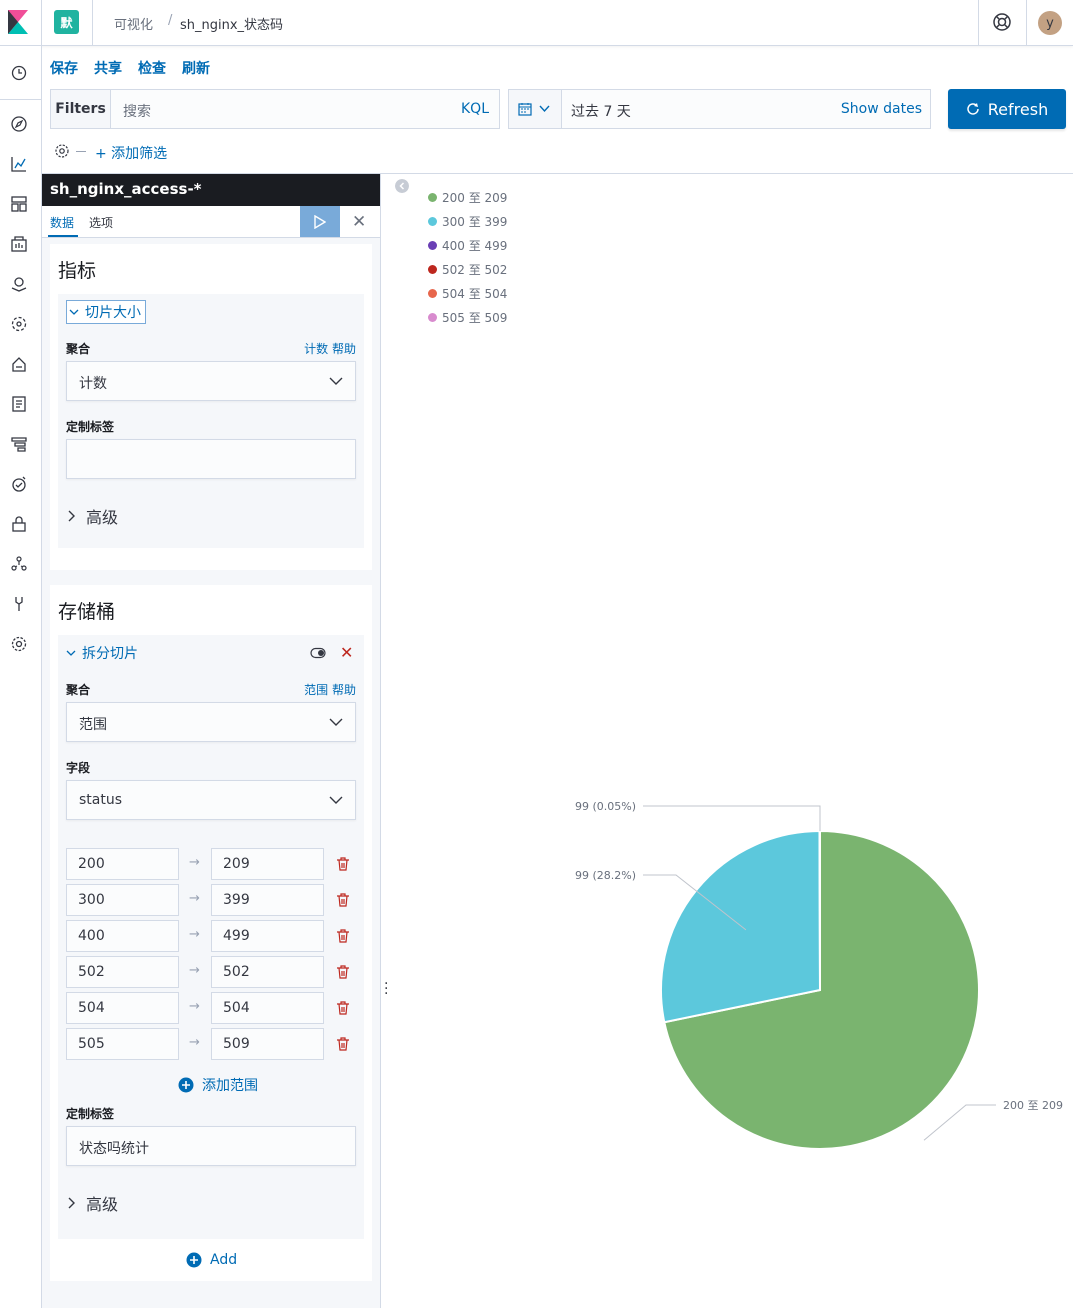  I want to click on add-aggregation-button: Add, so click(211, 1260).